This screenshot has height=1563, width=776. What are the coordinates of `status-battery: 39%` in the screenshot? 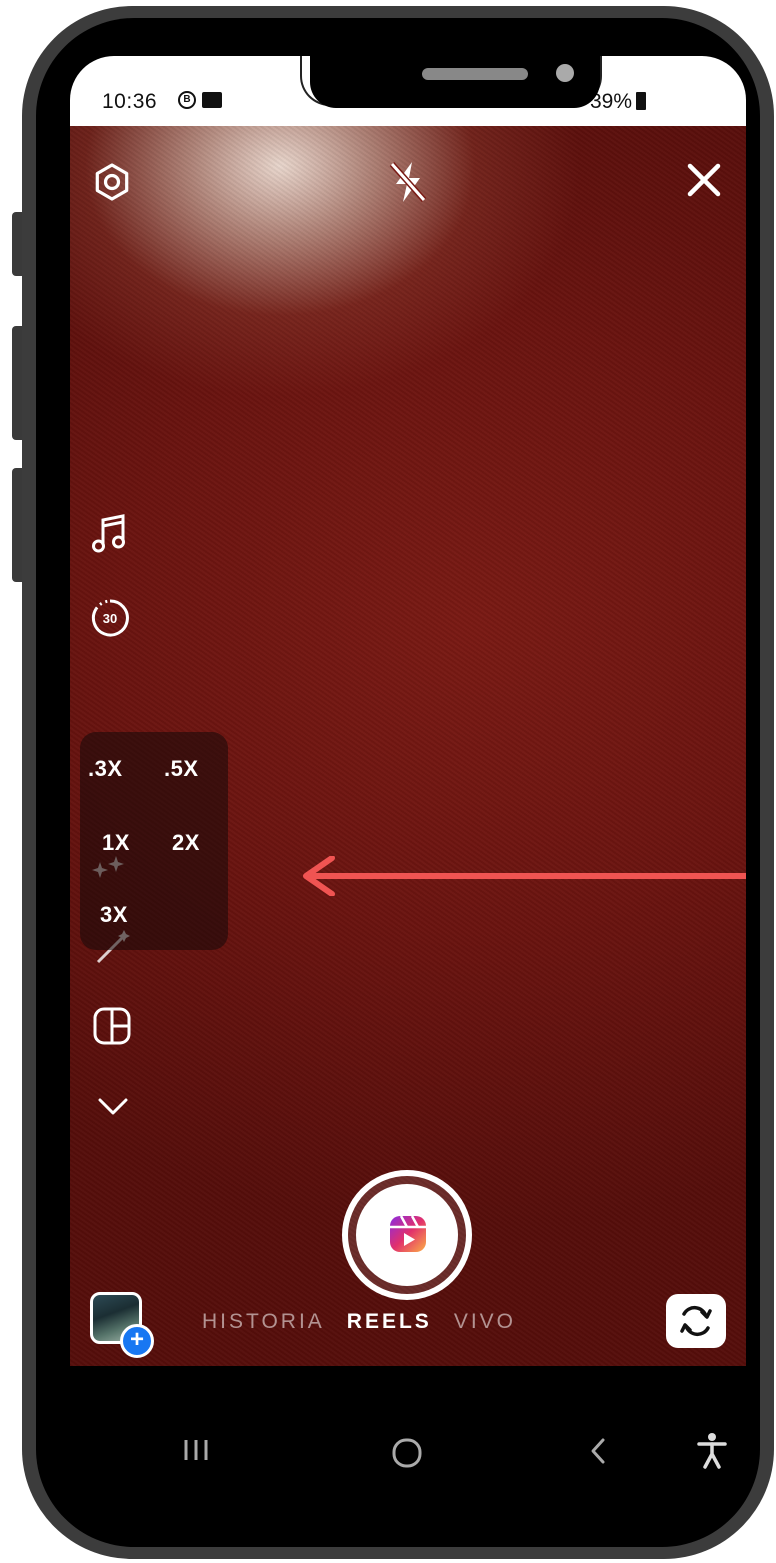 It's located at (618, 102).